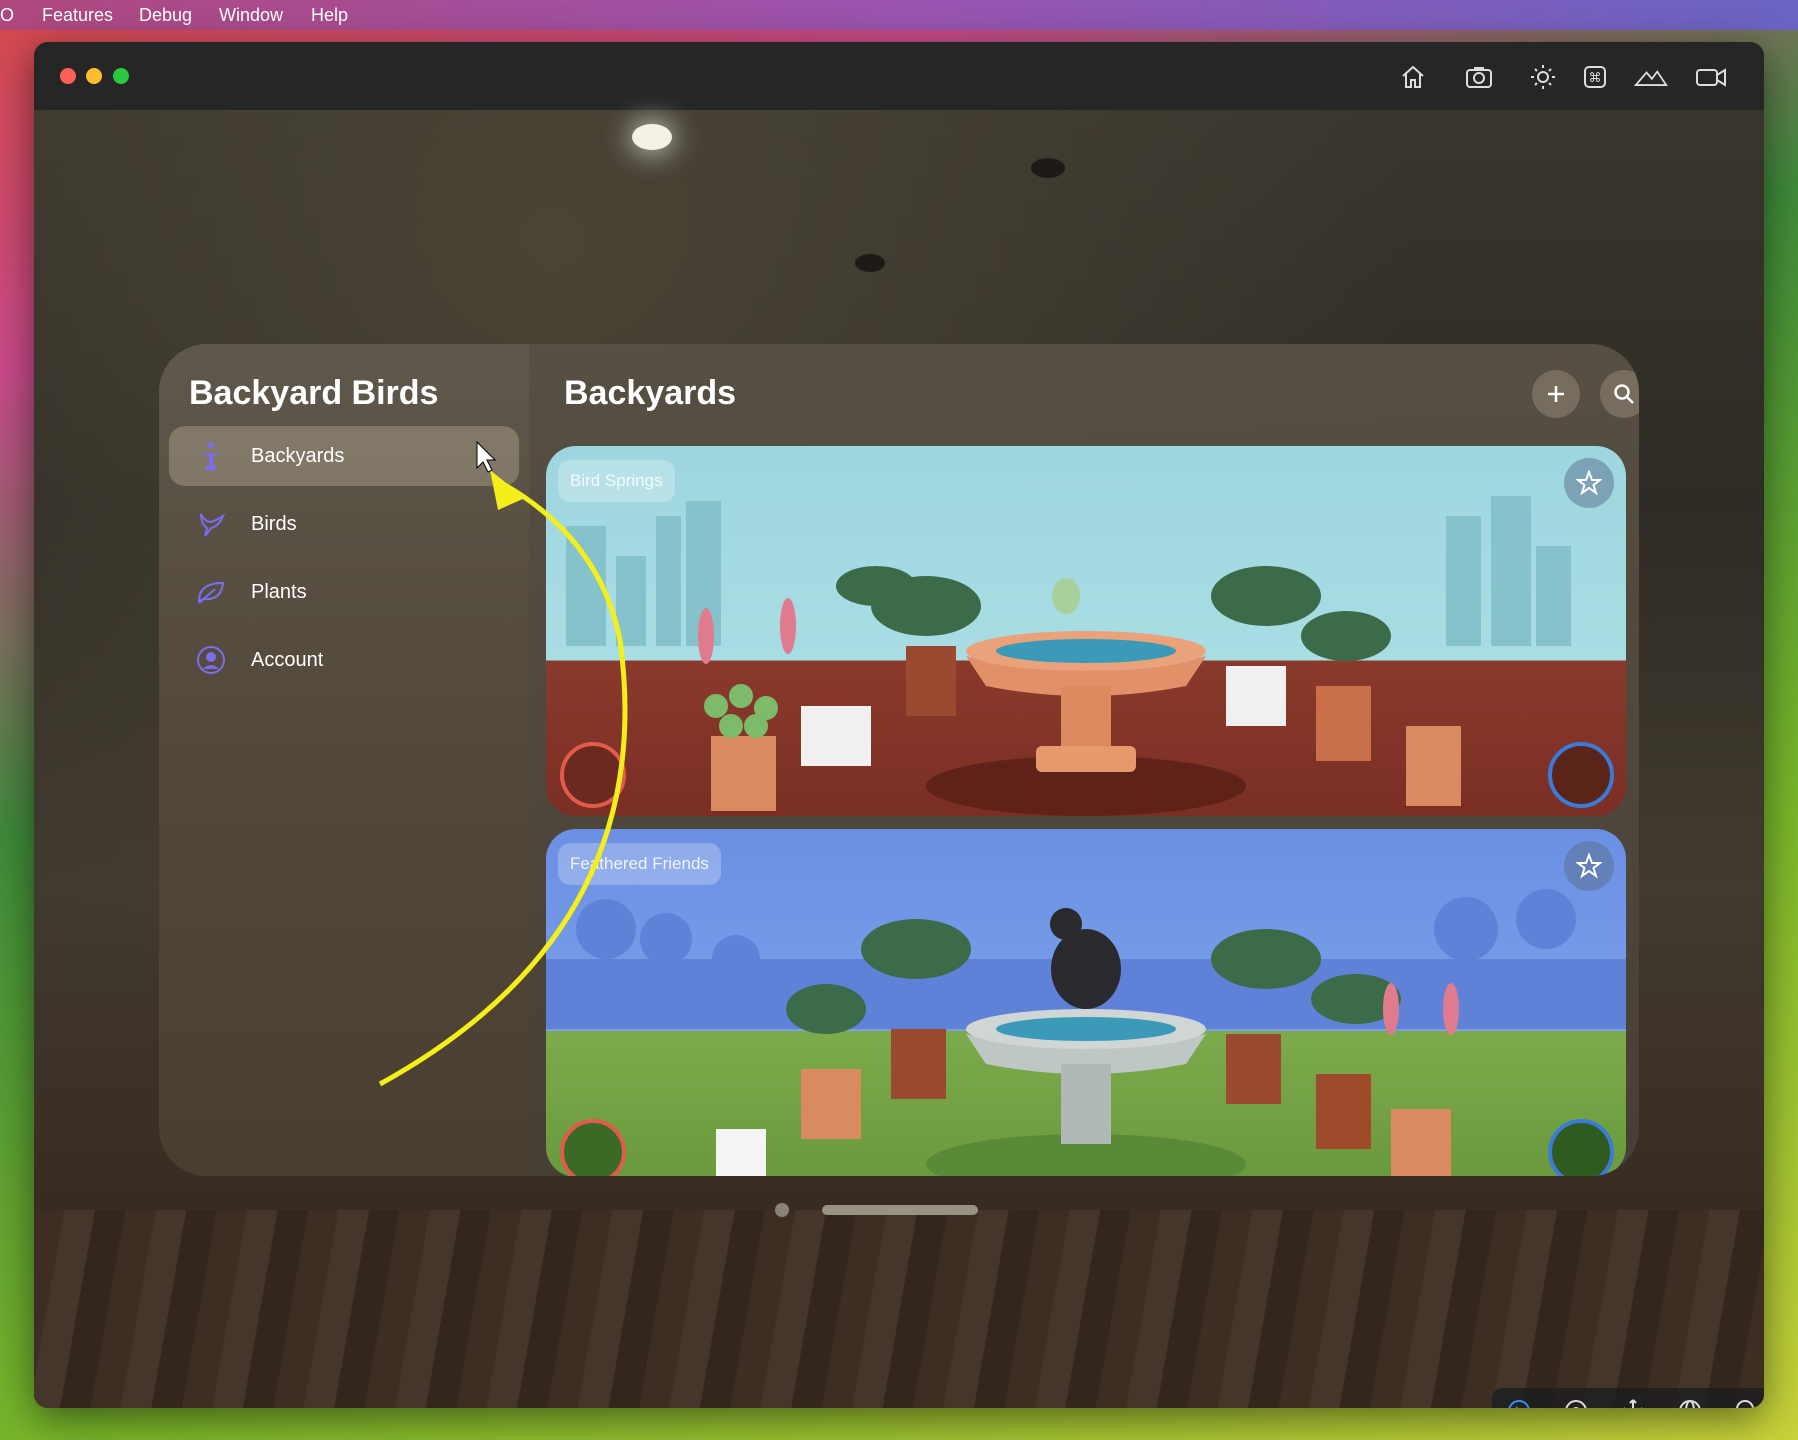 The width and height of the screenshot is (1798, 1440). I want to click on minimize-button, so click(94, 76).